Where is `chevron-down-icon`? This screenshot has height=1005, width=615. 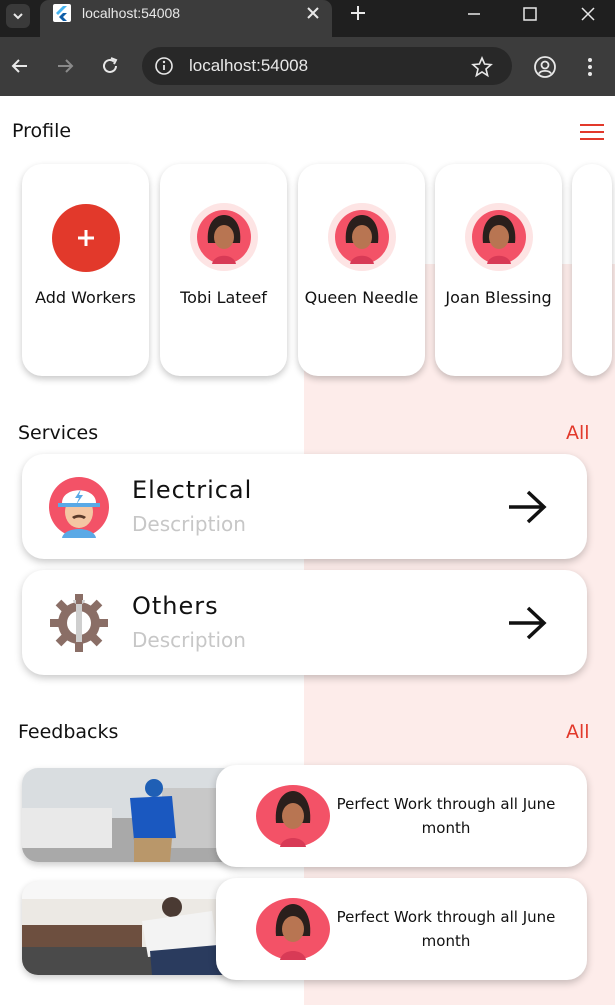
chevron-down-icon is located at coordinates (18, 16).